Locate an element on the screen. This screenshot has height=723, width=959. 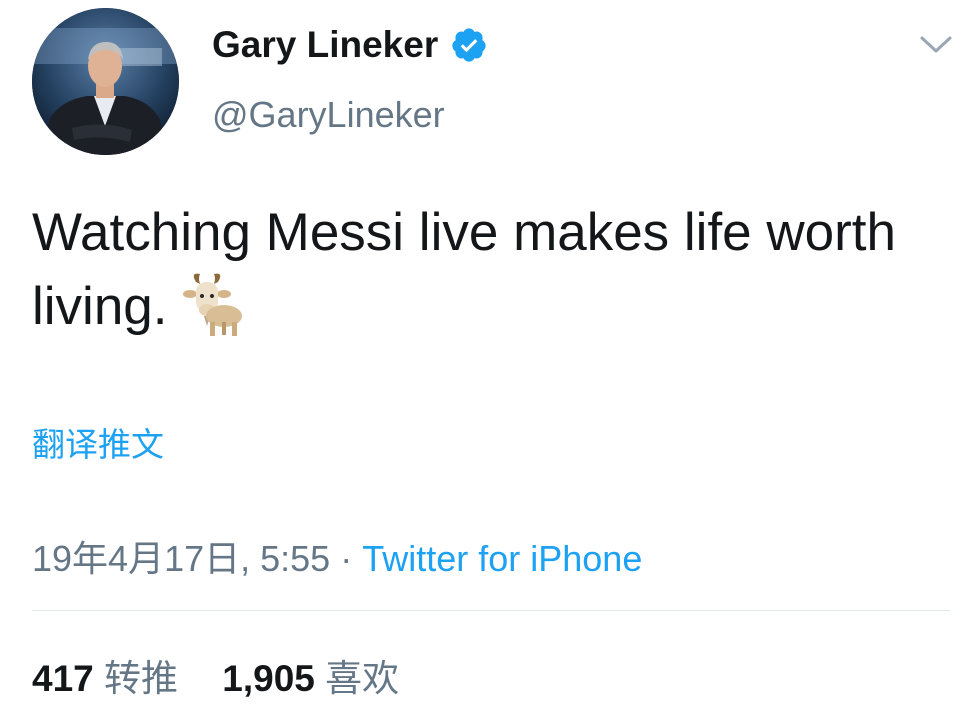
display-name: Gary Lineker is located at coordinates (350, 45).